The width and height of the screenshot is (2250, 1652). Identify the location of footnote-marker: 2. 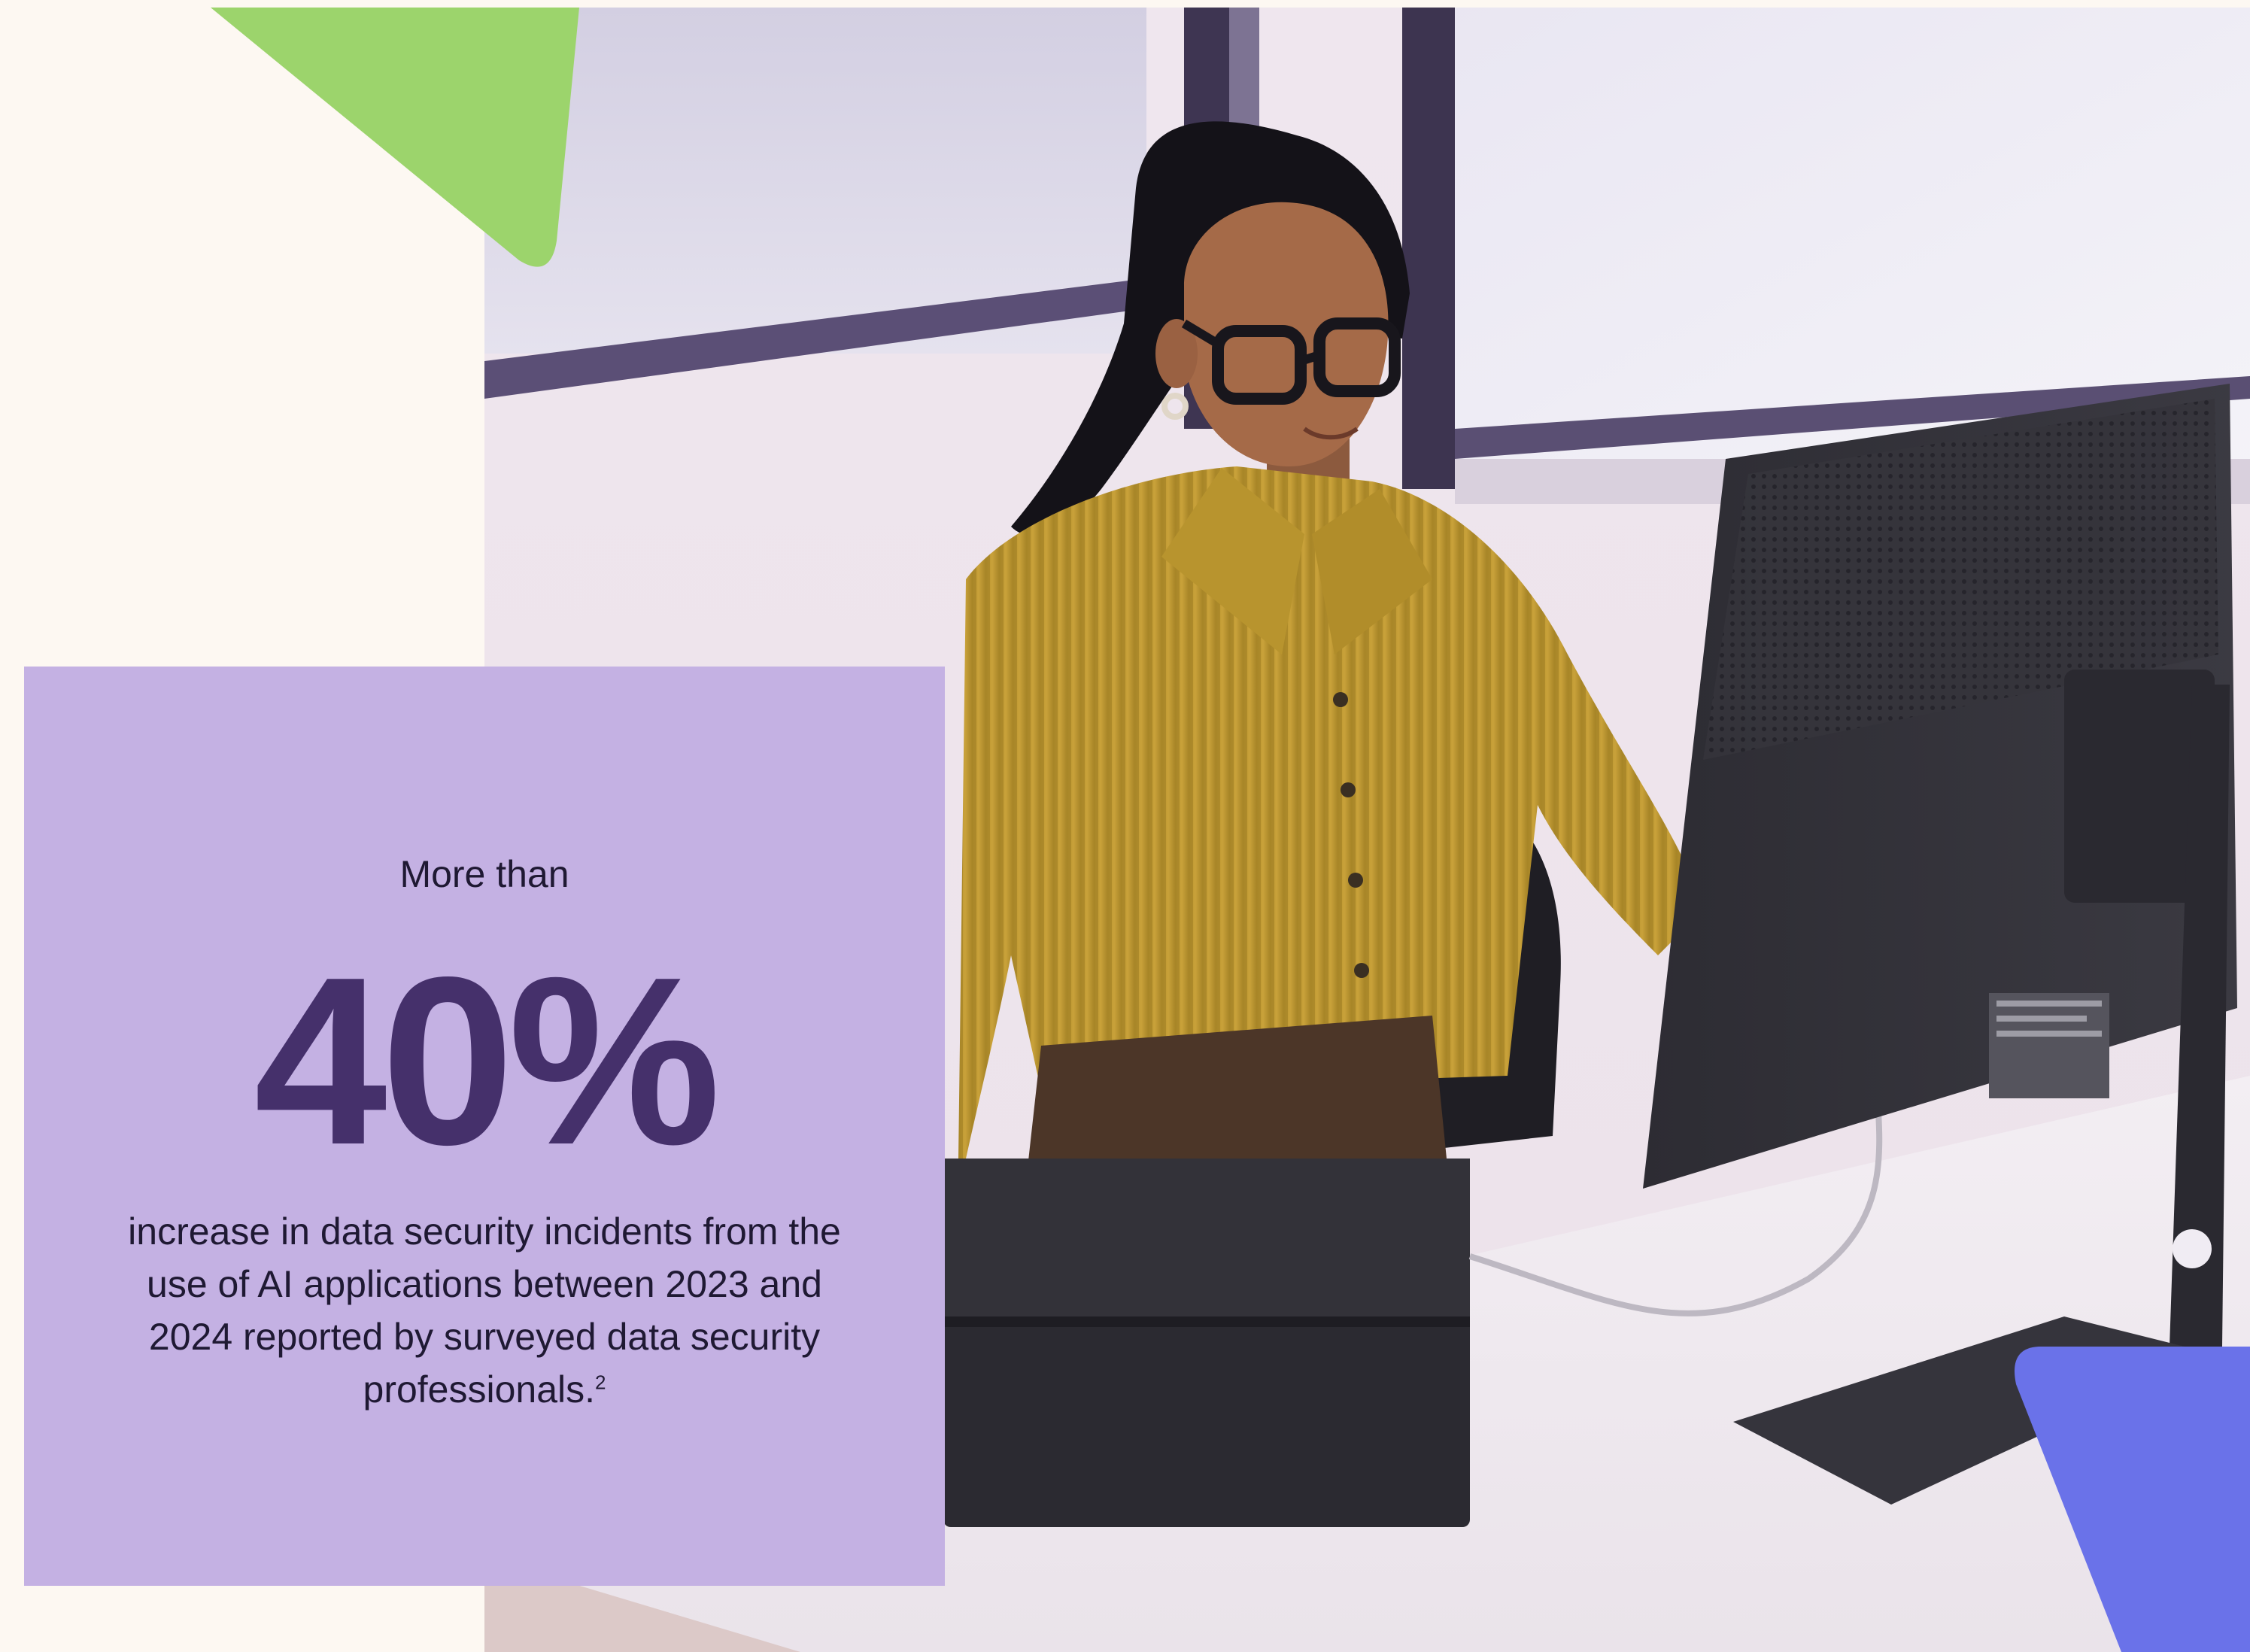
(600, 1383).